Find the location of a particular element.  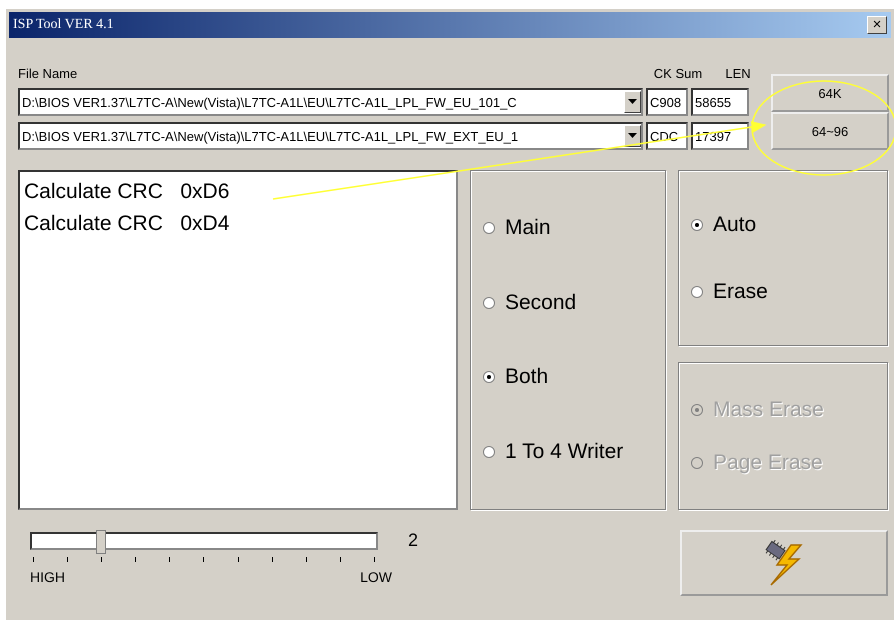

file-path-combo: D:\BIOS VER1.37\L7TC-A\New(Vista)\L7TC-A1L\EU\L7TC-A1L_LPL_FW_EXT_EU_1 is located at coordinates (330, 136).